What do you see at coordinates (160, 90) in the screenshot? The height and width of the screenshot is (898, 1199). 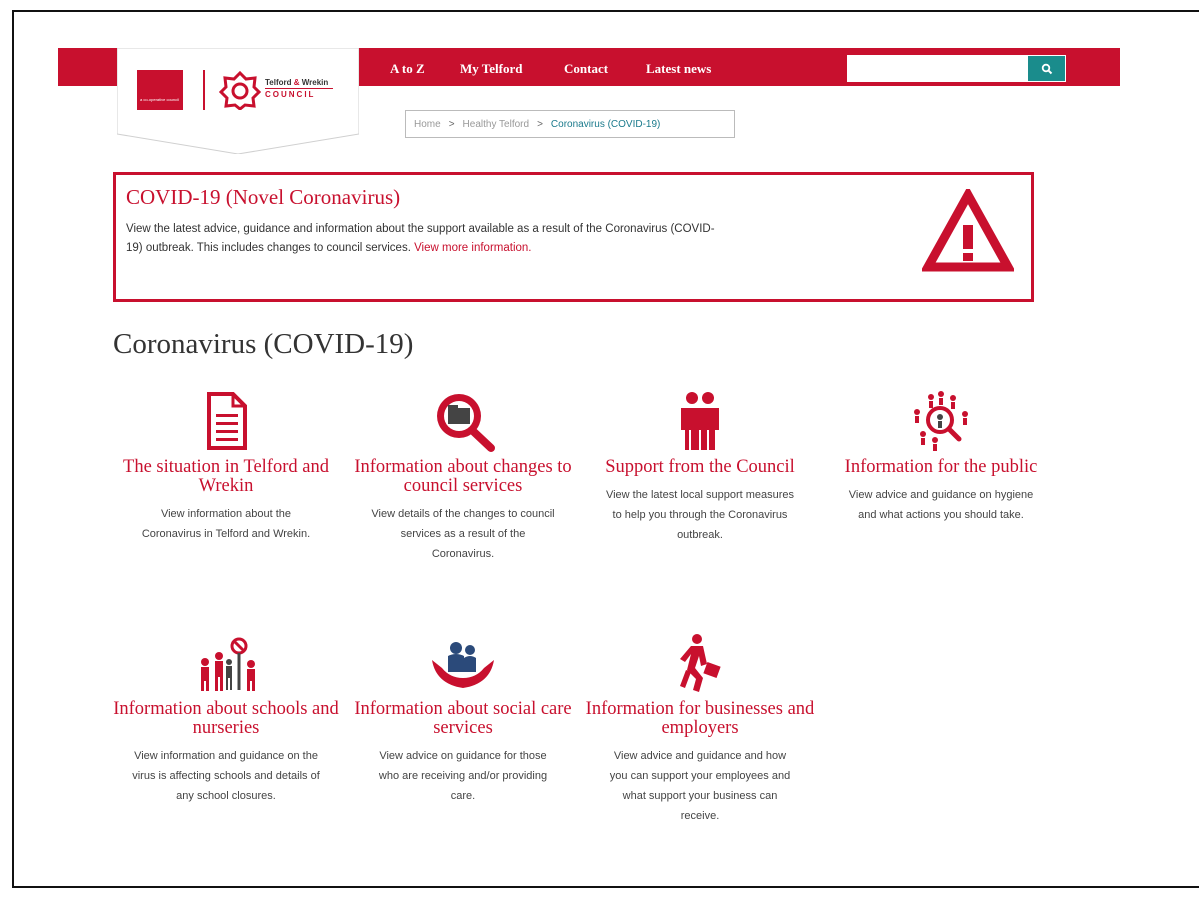 I see `cooperative-logo: a co-operative council` at bounding box center [160, 90].